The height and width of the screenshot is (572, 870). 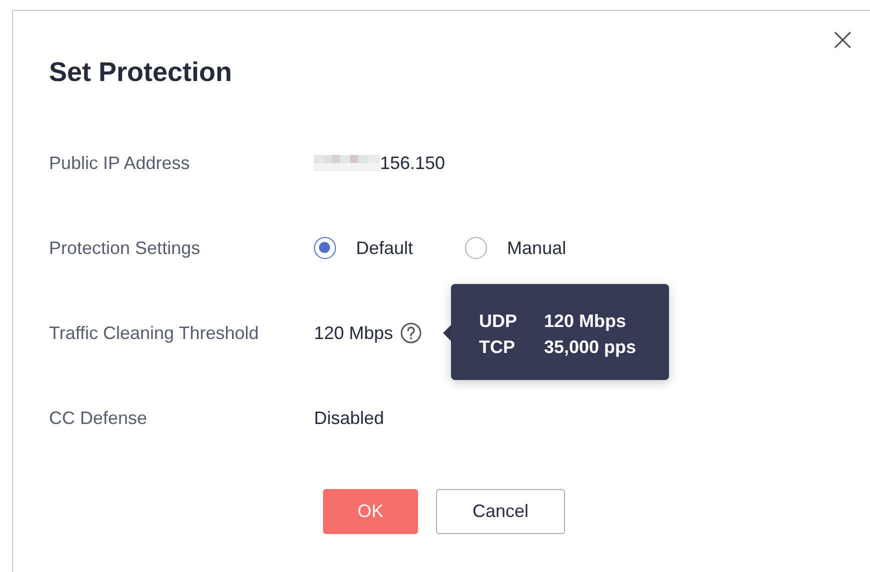 What do you see at coordinates (354, 333) in the screenshot?
I see `threshold-value: 120 Mbps` at bounding box center [354, 333].